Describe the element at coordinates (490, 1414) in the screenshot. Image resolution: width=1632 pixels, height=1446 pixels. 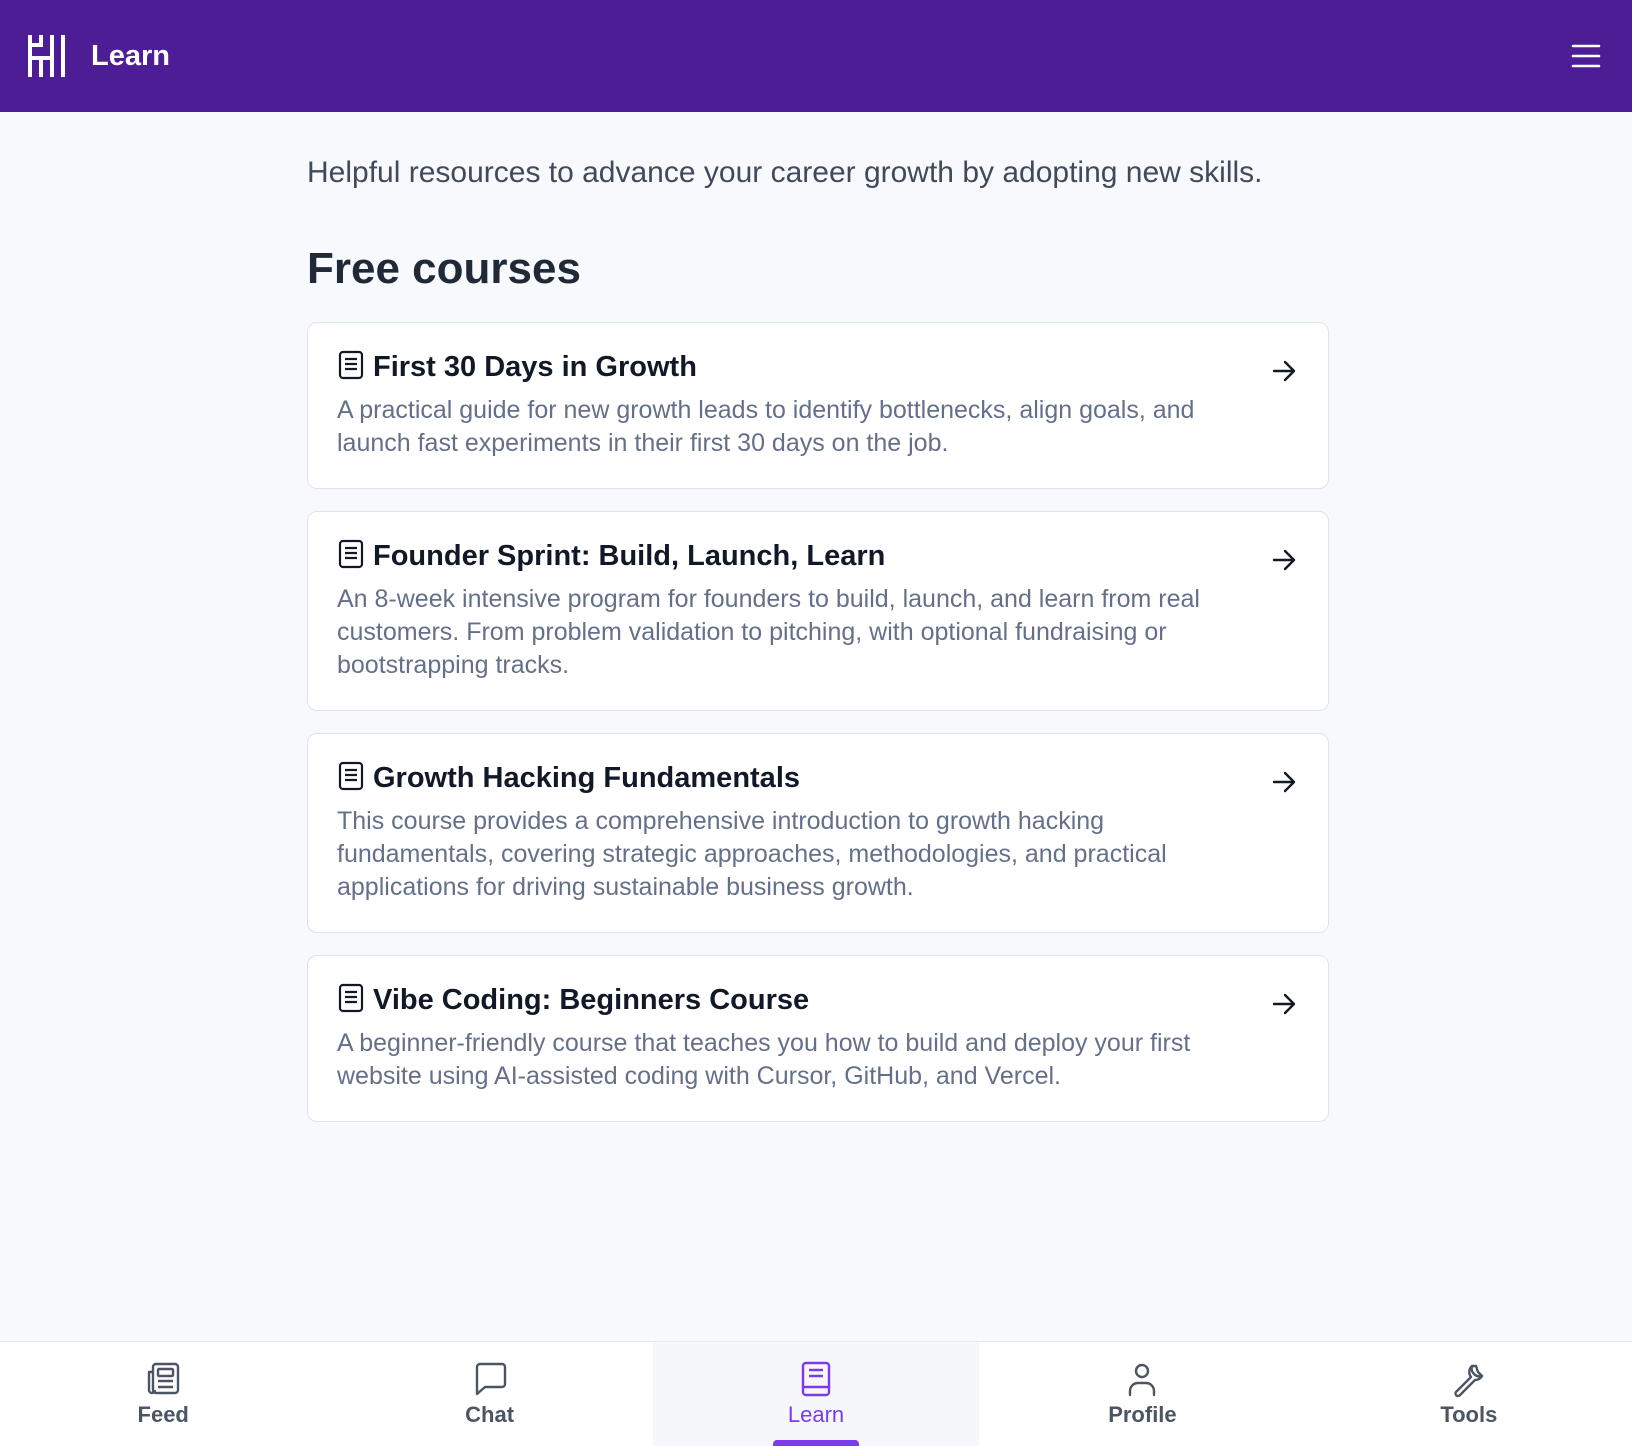
I see `nav-label: Chat` at that location.